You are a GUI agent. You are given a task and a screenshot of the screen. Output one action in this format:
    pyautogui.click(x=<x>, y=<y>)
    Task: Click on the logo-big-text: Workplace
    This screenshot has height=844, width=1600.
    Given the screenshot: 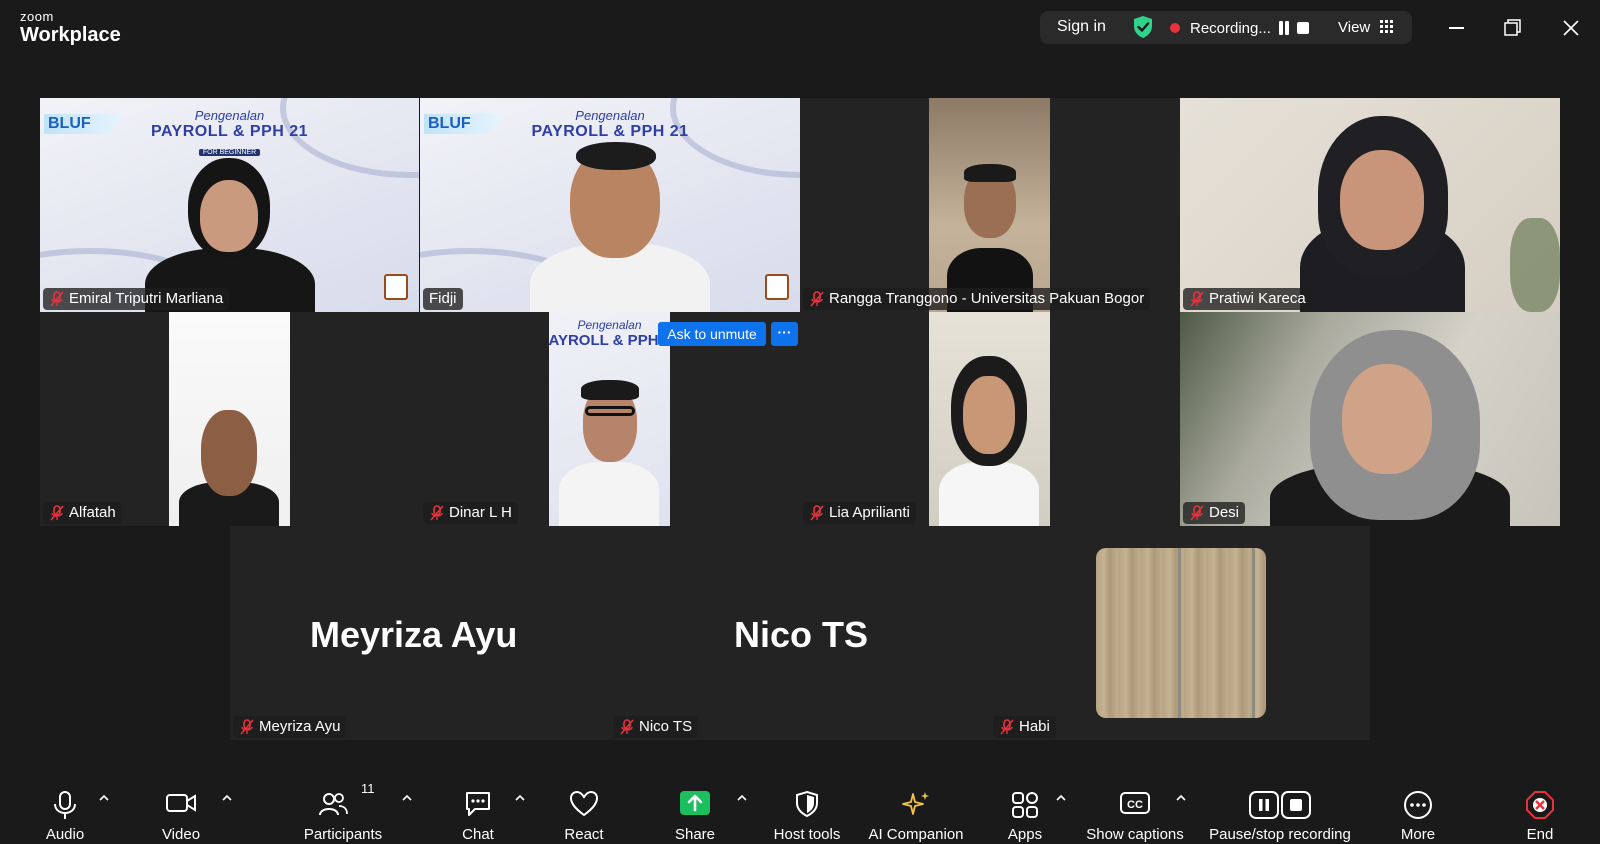 What is the action you would take?
    pyautogui.click(x=70, y=35)
    